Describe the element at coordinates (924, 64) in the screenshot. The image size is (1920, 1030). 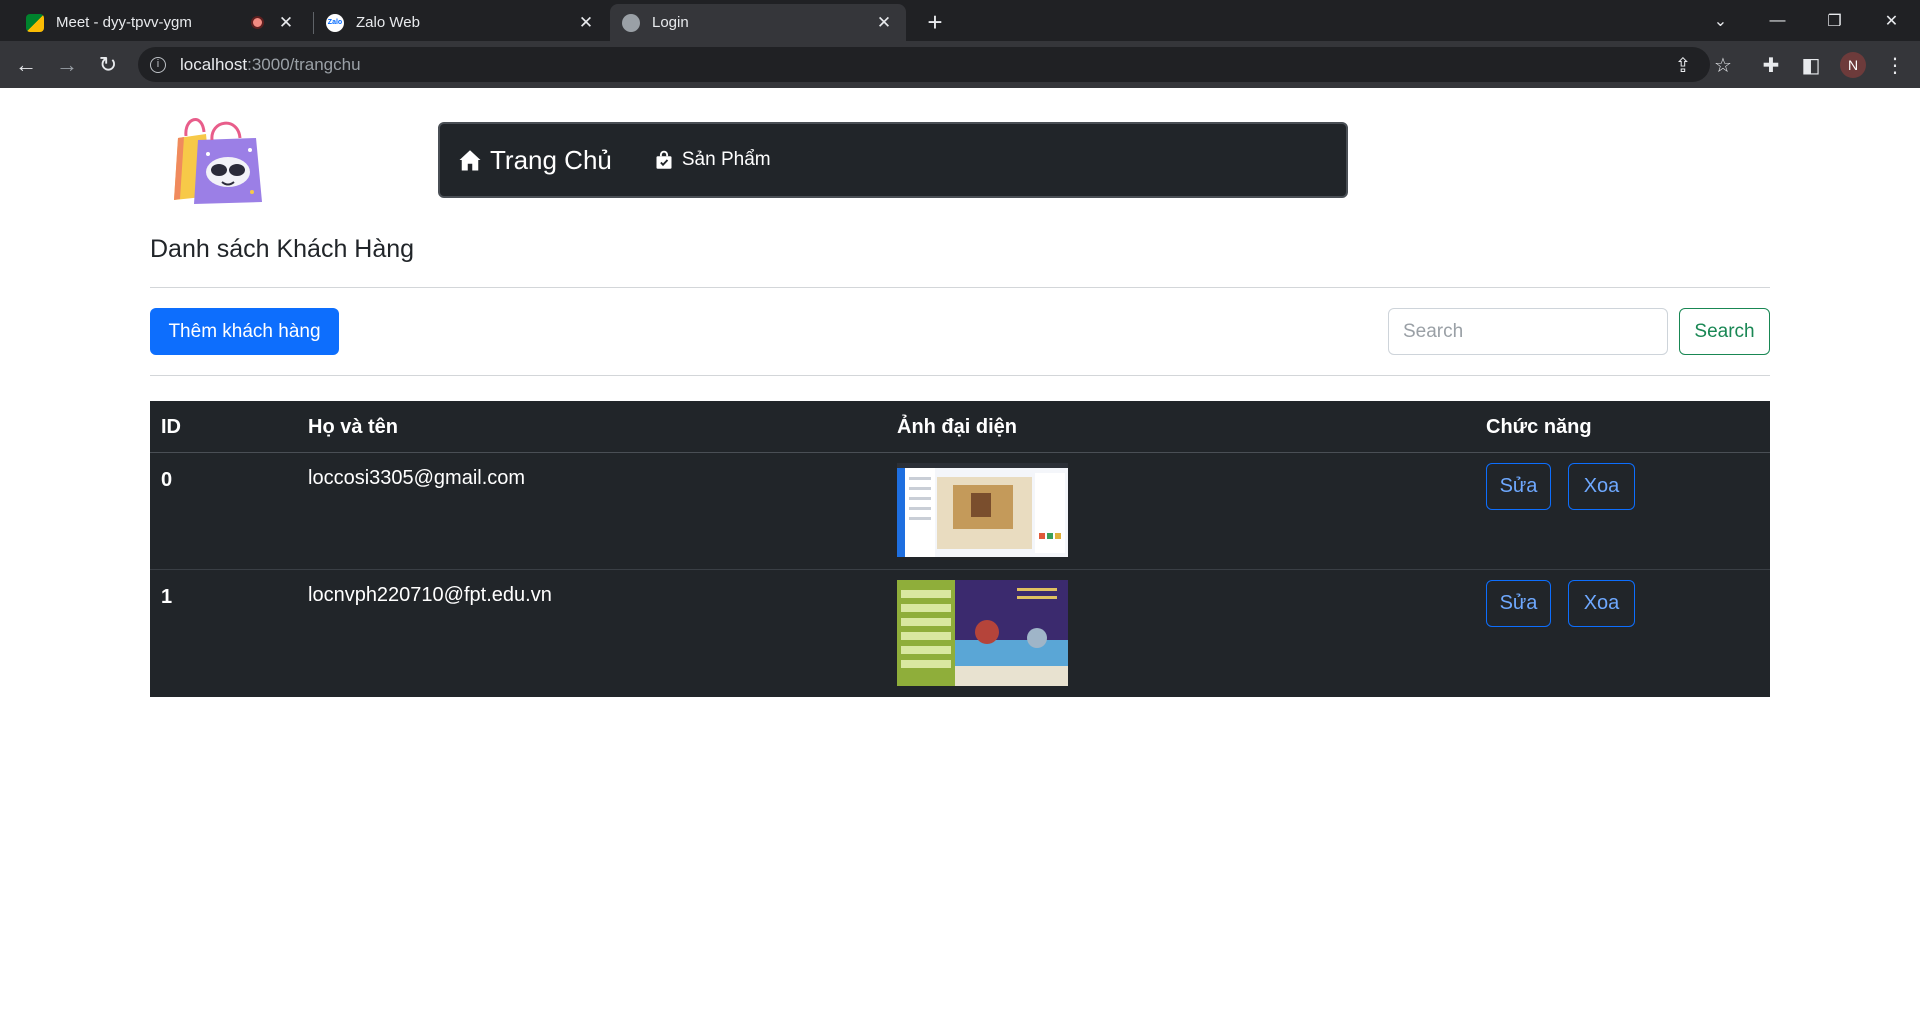
I see `address-bar: i localhost:3000/trangchu` at that location.